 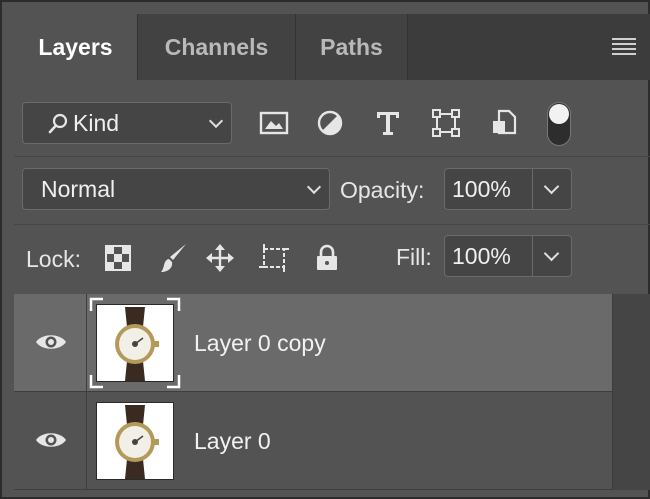 What do you see at coordinates (352, 47) in the screenshot?
I see `tab-paths: Paths` at bounding box center [352, 47].